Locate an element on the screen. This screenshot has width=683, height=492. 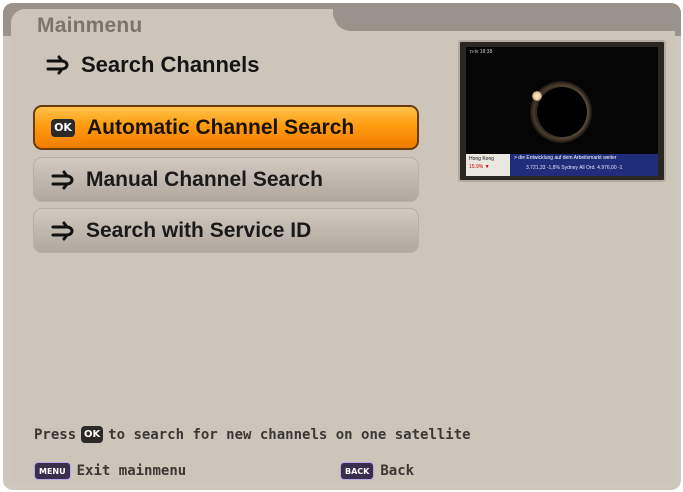
menu-item-label: Manual Channel Search is located at coordinates (204, 179).